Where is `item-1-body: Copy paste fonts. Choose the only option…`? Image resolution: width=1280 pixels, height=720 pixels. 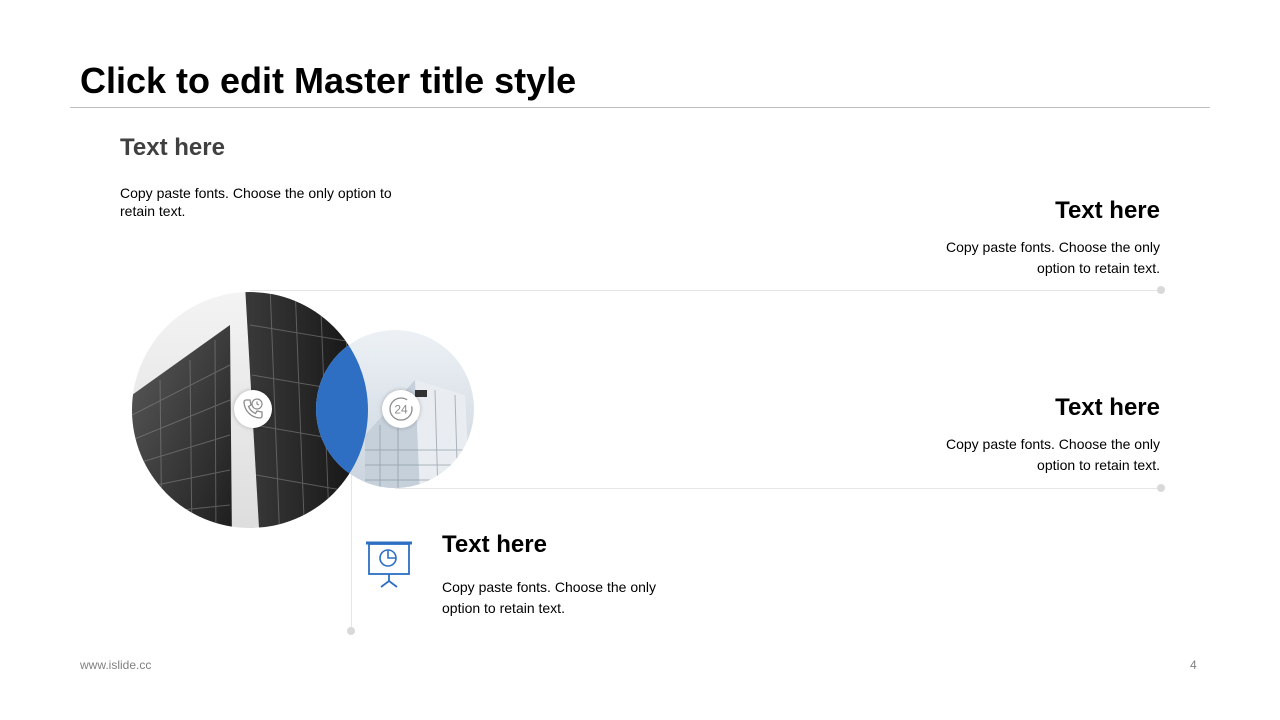
item-1-body: Copy paste fonts. Choose the only option… is located at coordinates (256, 202).